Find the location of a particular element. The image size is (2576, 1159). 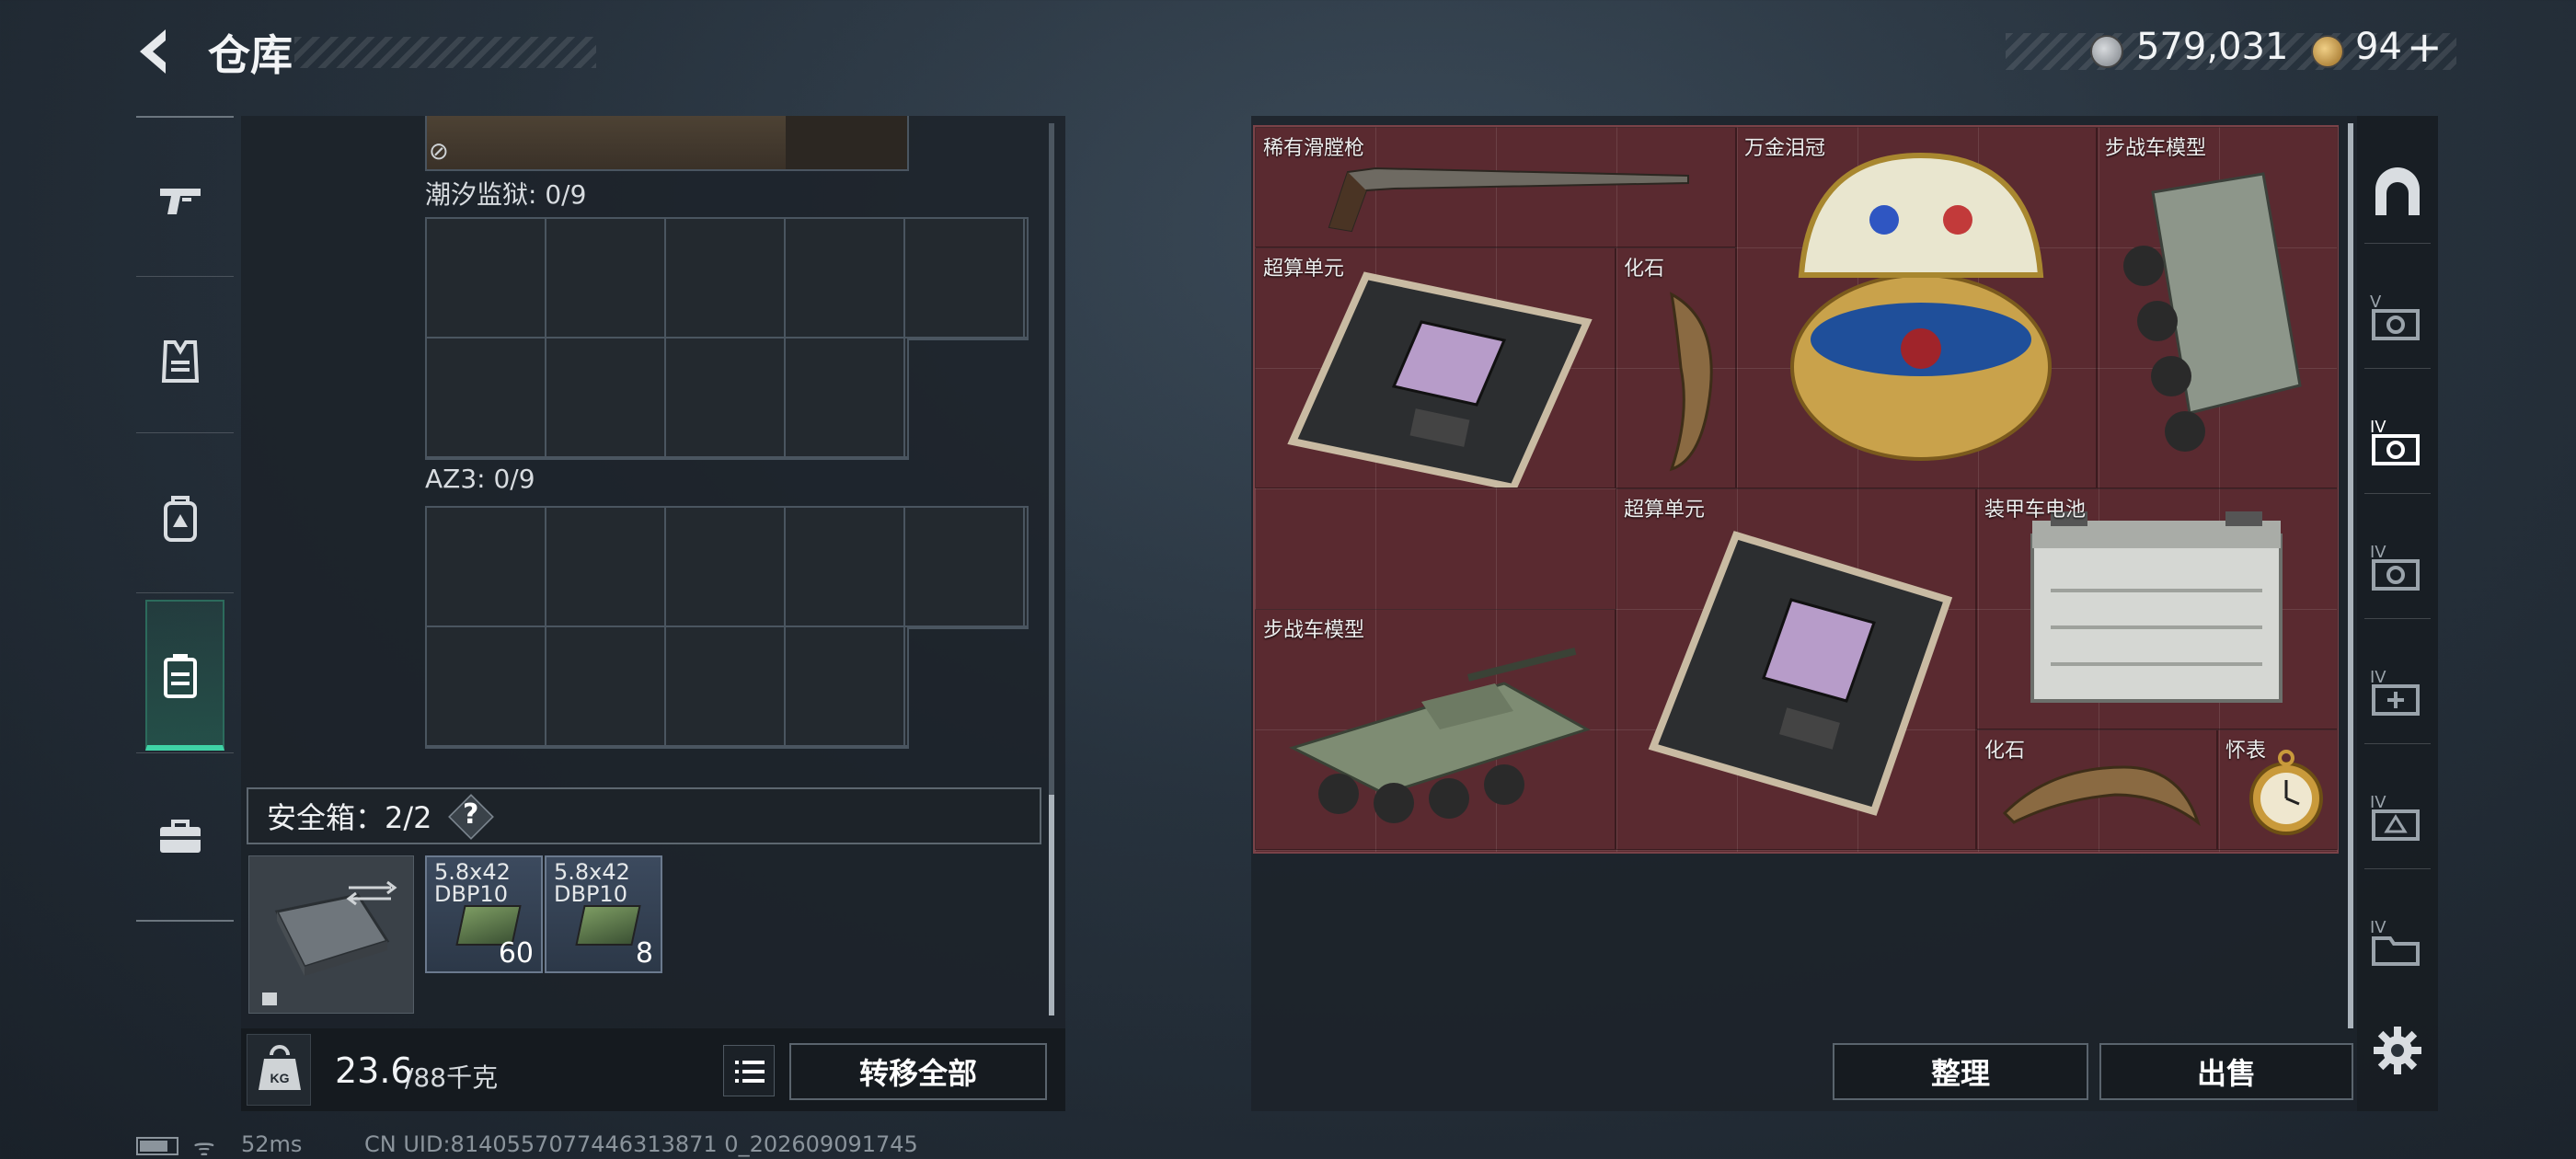

loot-item-compute-1: 超算单元 is located at coordinates (1435, 367).